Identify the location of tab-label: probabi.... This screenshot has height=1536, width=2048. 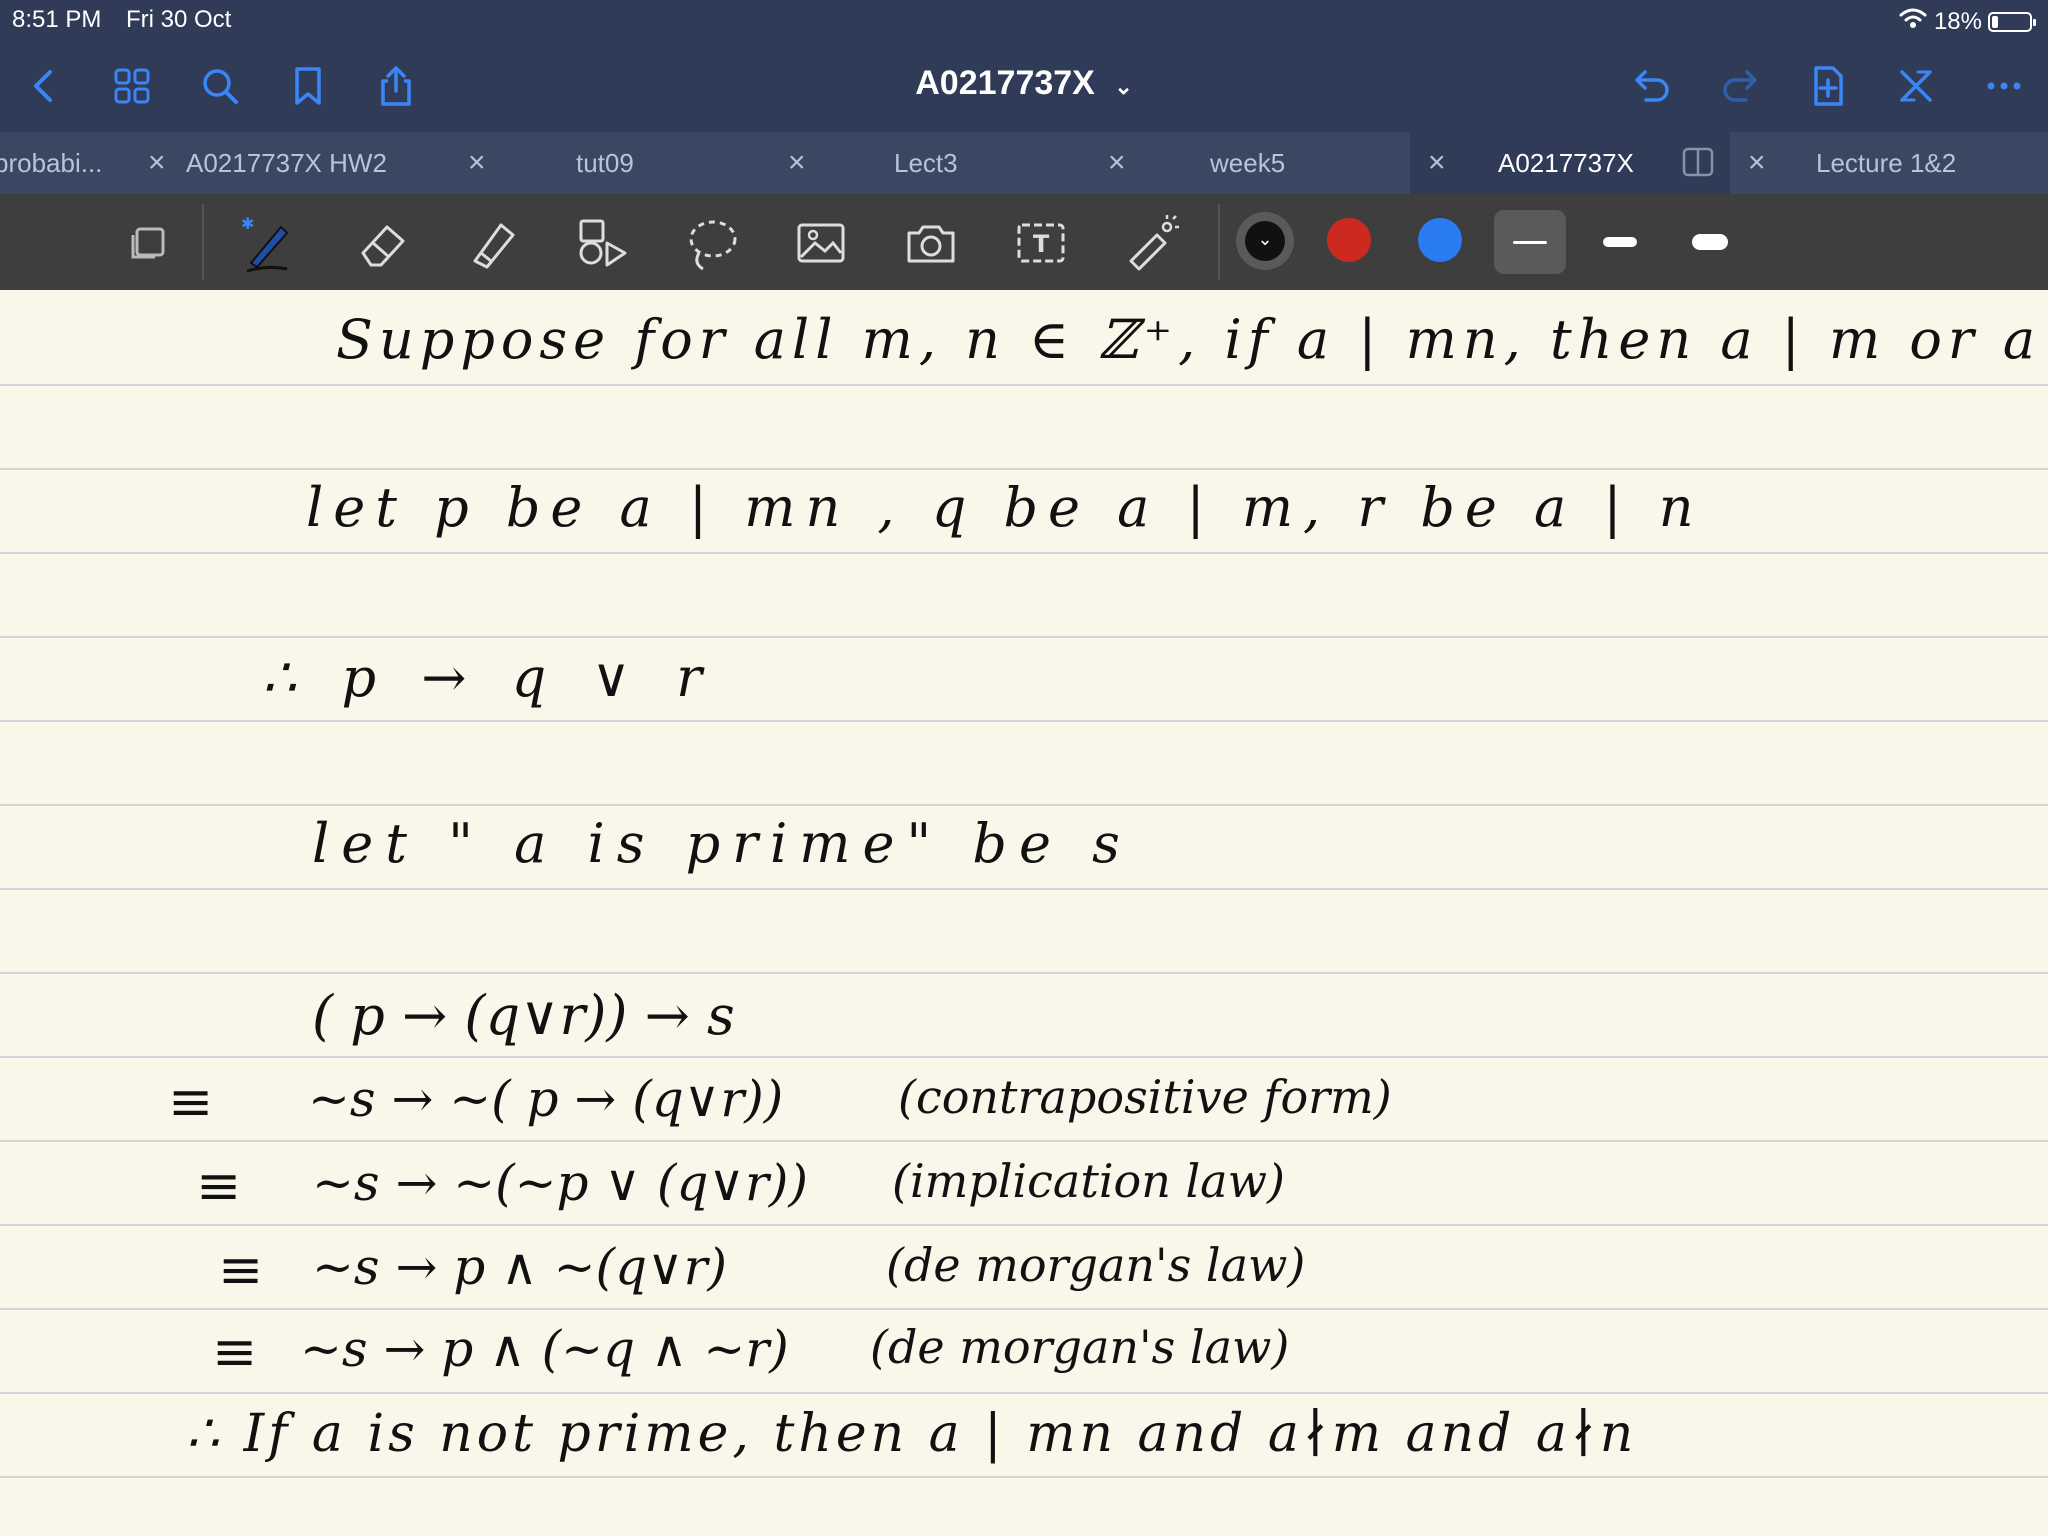
(51, 163).